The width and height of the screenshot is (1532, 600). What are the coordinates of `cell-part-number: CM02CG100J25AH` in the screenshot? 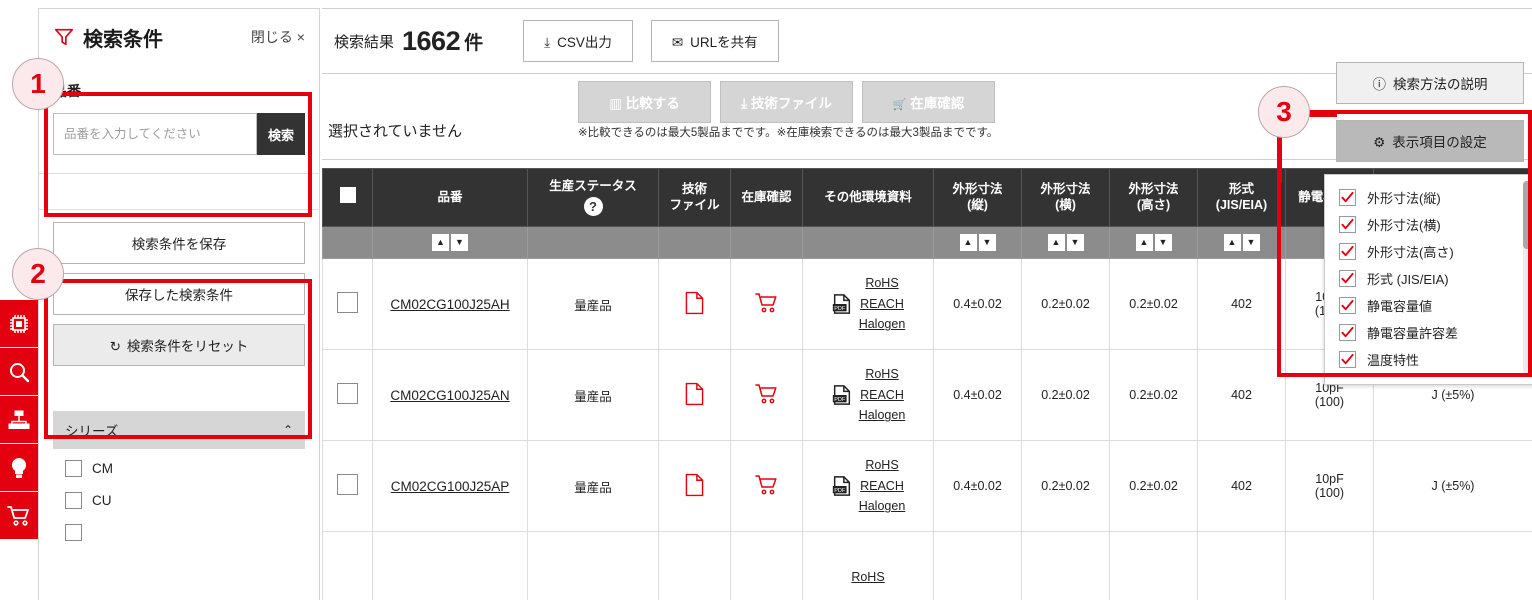 It's located at (450, 304).